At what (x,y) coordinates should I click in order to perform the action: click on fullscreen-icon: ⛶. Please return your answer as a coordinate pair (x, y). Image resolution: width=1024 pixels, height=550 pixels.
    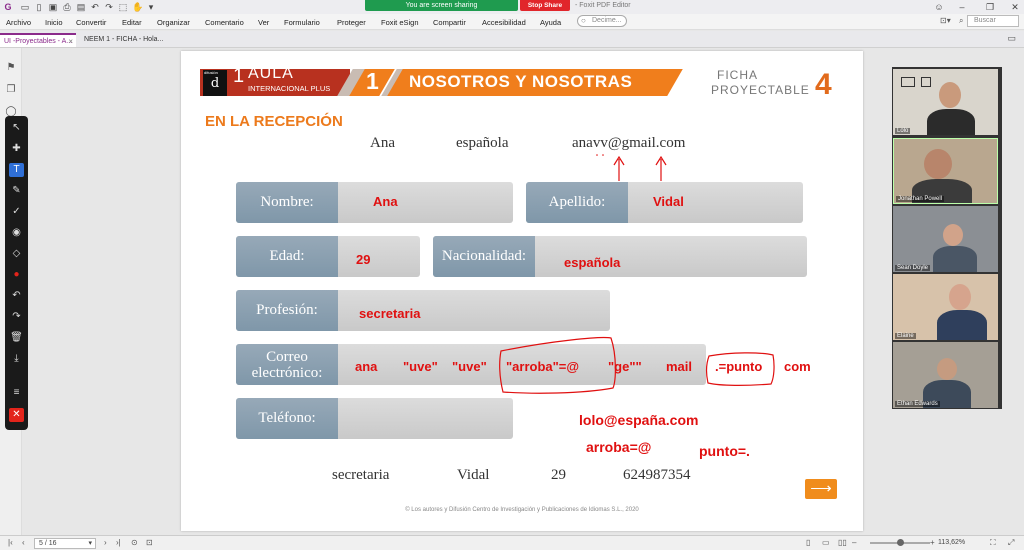
    Looking at the image, I should click on (993, 543).